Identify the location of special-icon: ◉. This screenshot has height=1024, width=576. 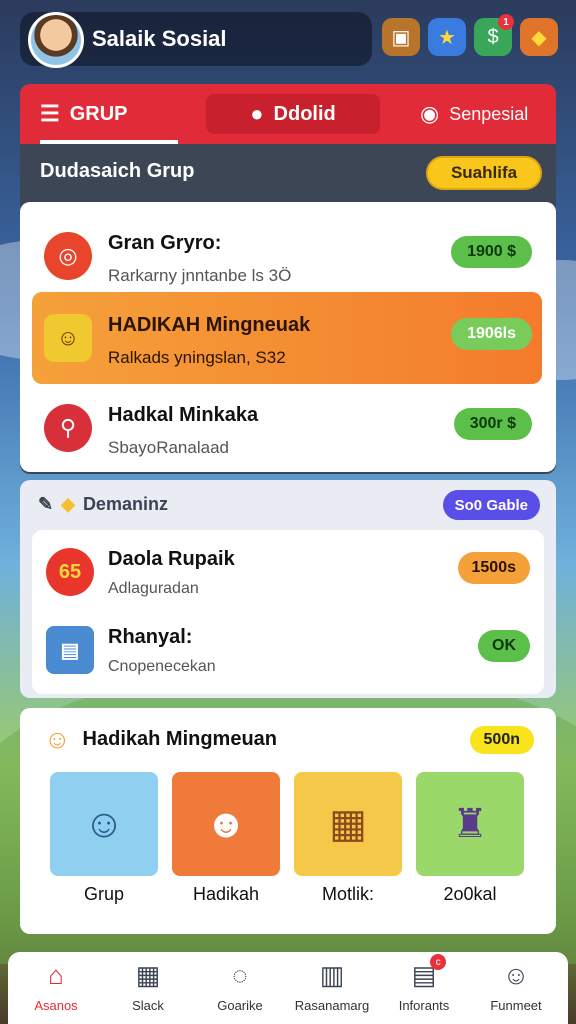
(430, 113).